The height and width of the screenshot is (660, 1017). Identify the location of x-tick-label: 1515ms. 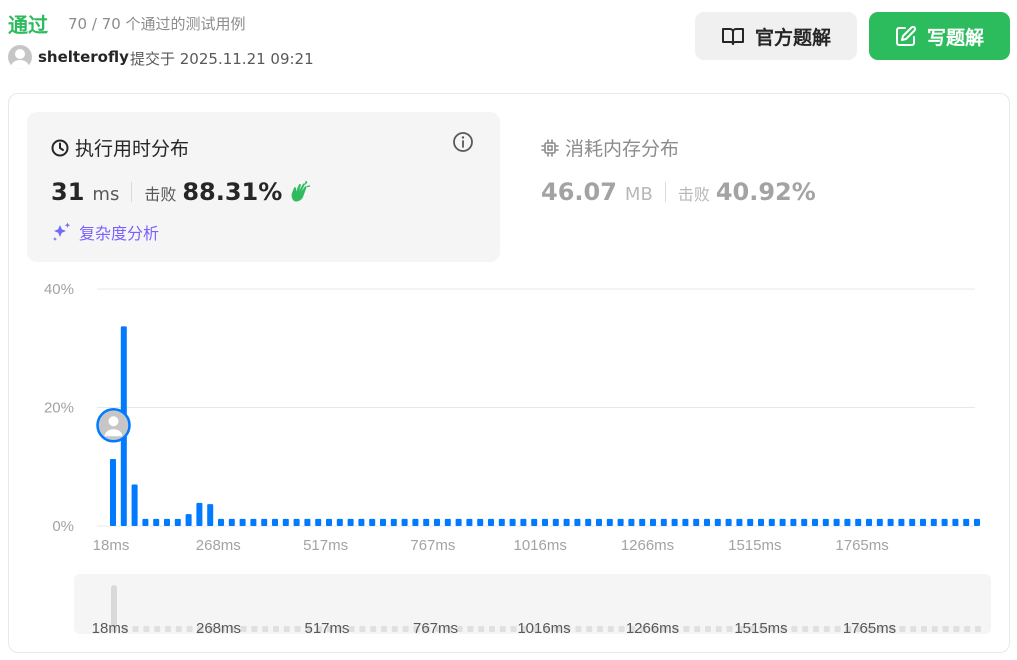
(754, 545).